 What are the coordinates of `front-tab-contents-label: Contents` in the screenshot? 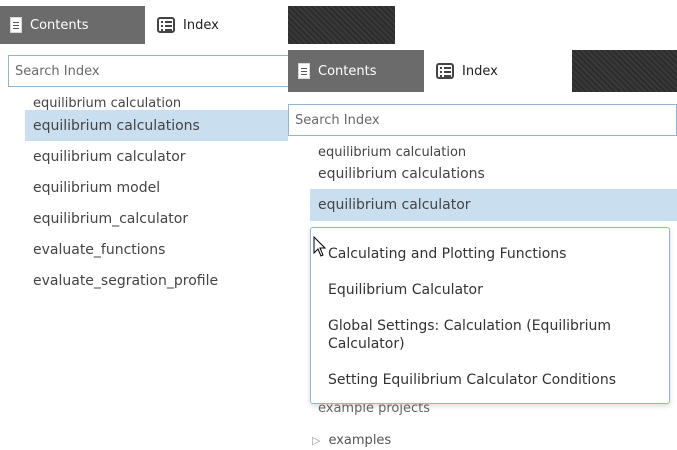 It's located at (347, 71).